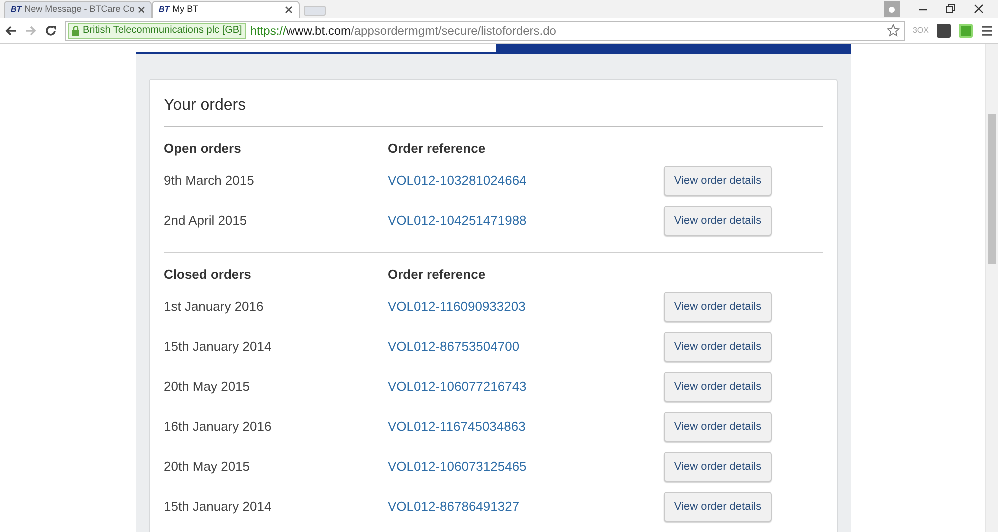 This screenshot has height=532, width=998. I want to click on address-bar: British Telecommunications plc [GB] https://www.bt.com/appsordermgmt/secure/listoforders.do, so click(485, 30).